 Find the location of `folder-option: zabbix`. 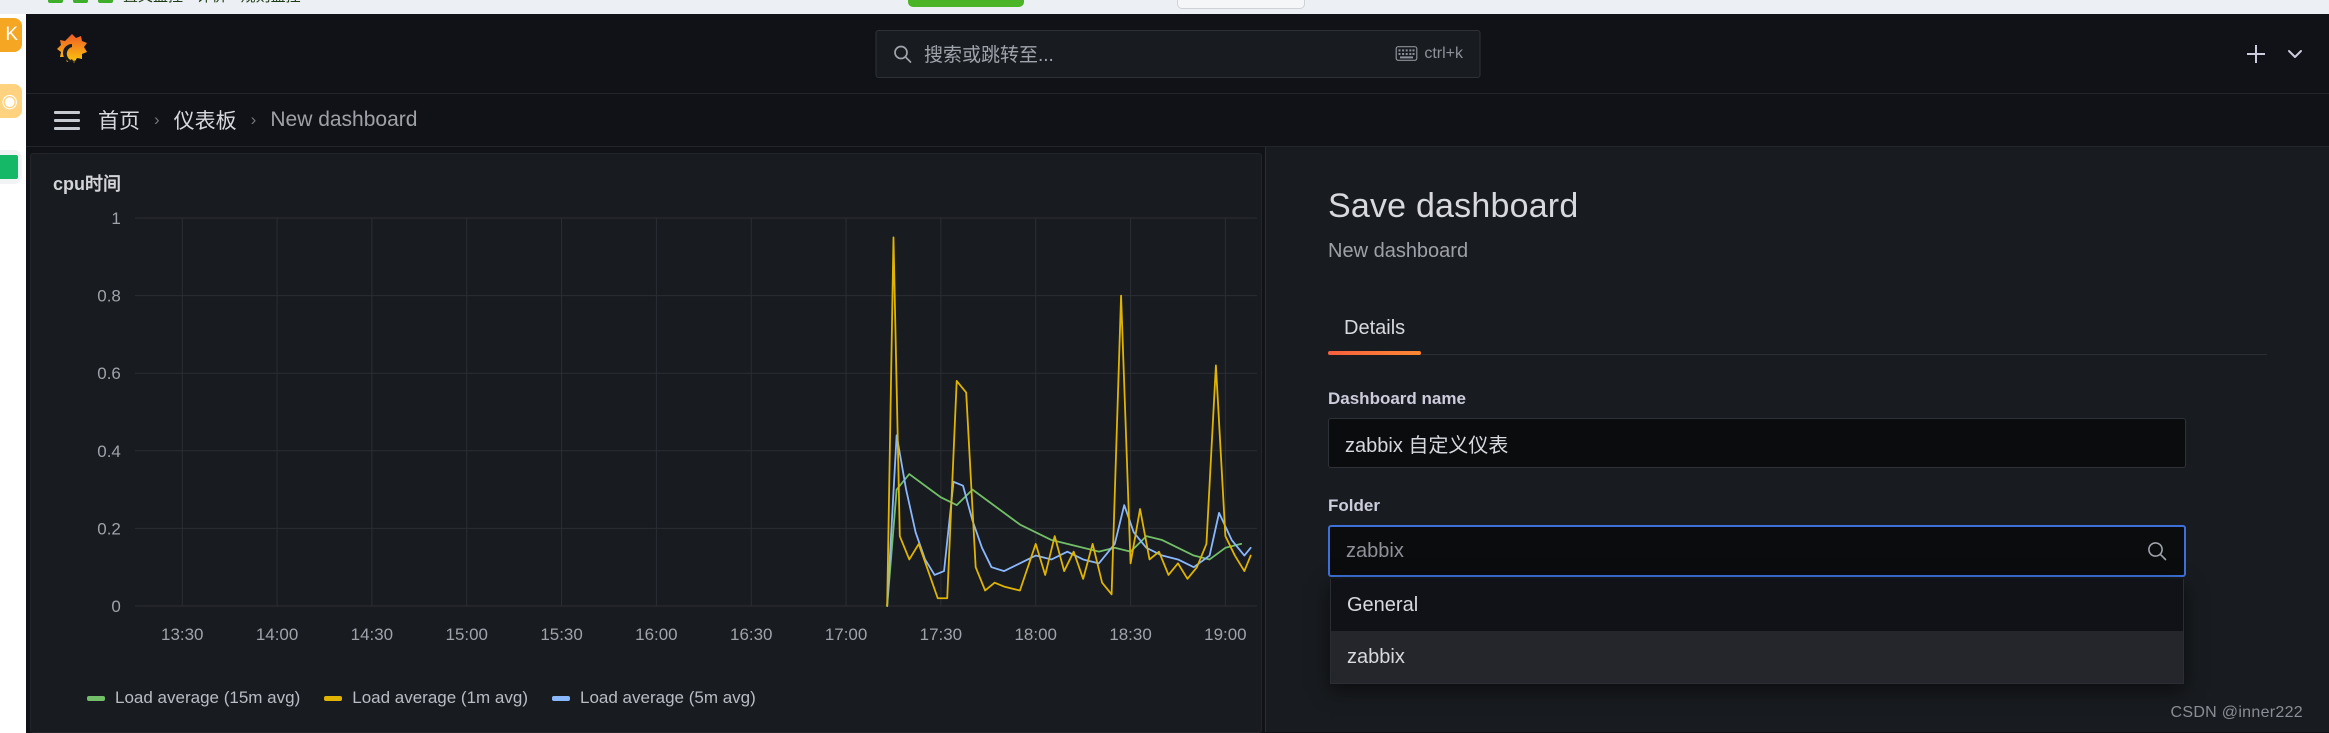

folder-option: zabbix is located at coordinates (1757, 657).